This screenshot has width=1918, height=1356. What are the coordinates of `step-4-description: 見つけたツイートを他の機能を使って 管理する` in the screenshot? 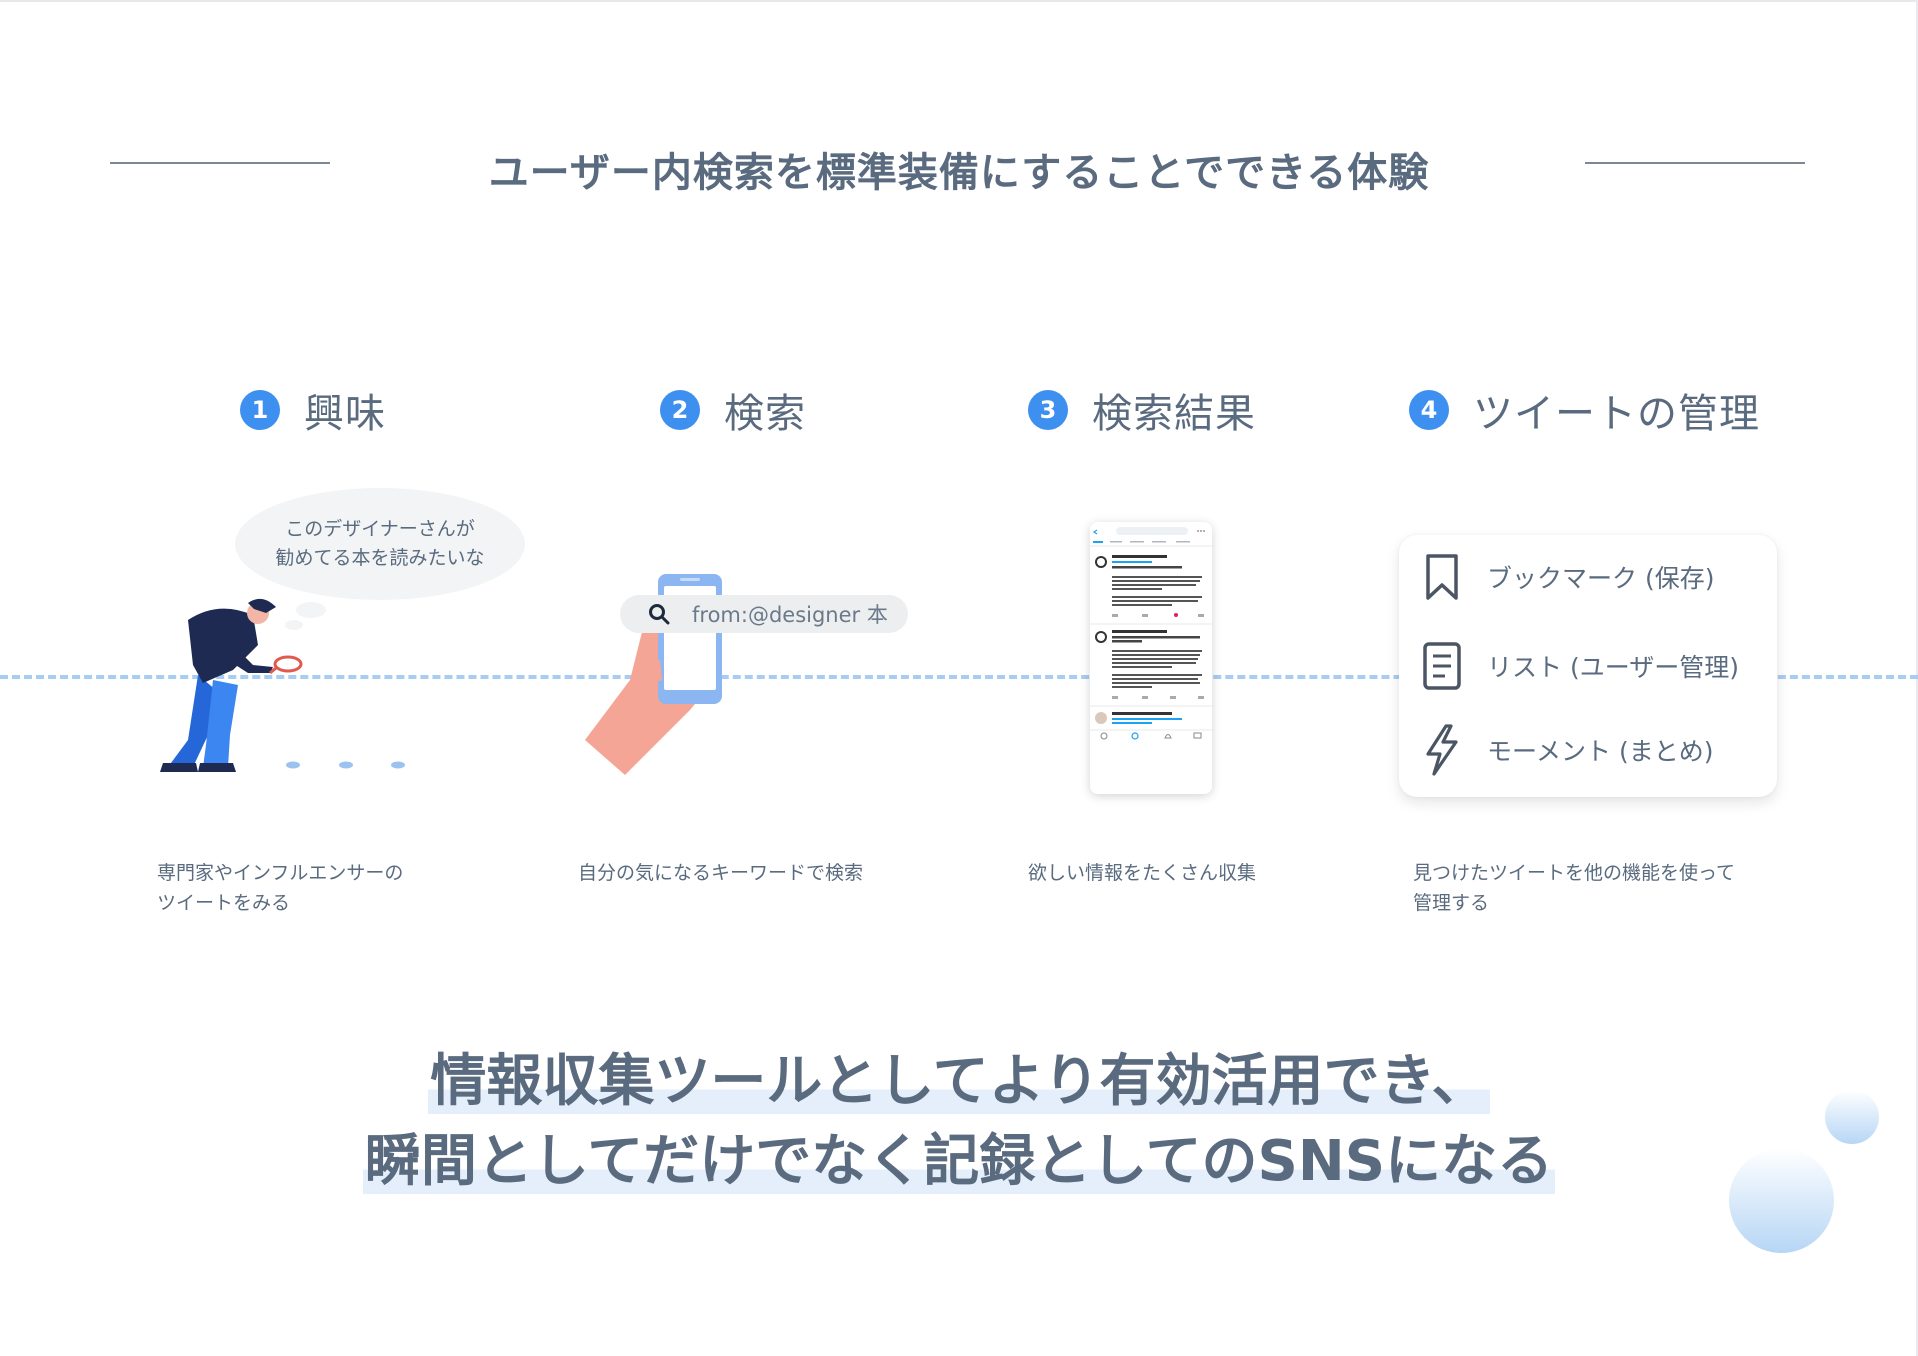 It's located at (1574, 888).